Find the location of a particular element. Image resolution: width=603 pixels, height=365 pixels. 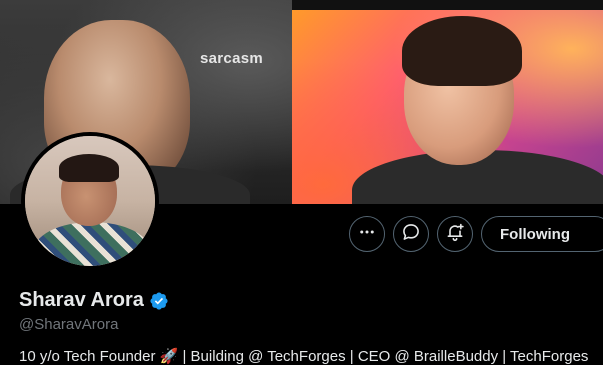

message-icon is located at coordinates (411, 234).